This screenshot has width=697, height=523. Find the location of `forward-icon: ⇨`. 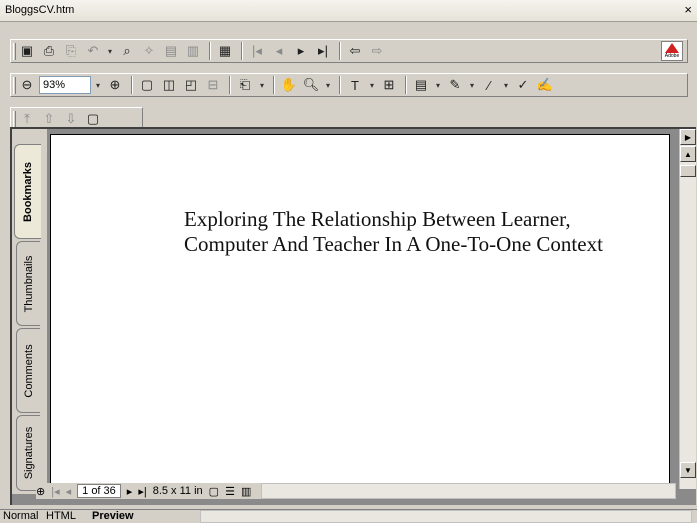

forward-icon: ⇨ is located at coordinates (377, 51).